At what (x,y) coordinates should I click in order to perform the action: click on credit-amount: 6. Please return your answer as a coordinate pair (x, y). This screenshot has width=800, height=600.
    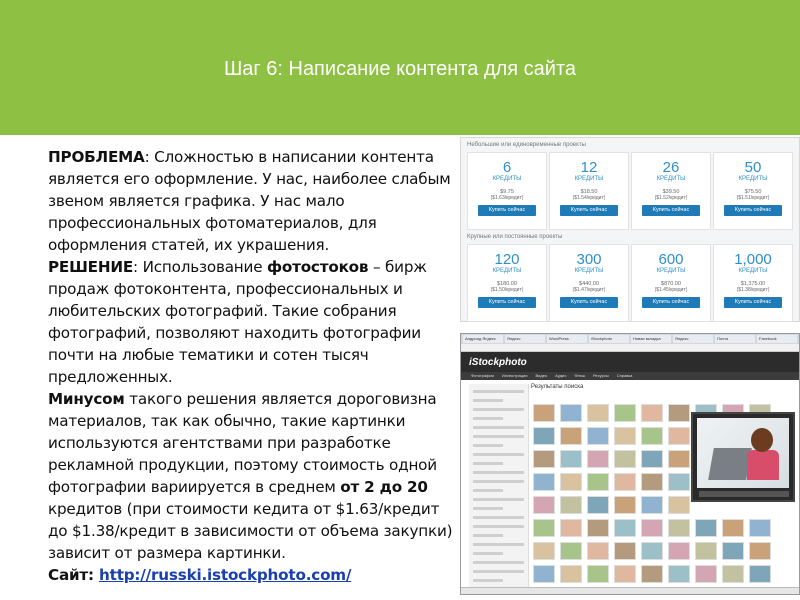
    Looking at the image, I should click on (507, 167).